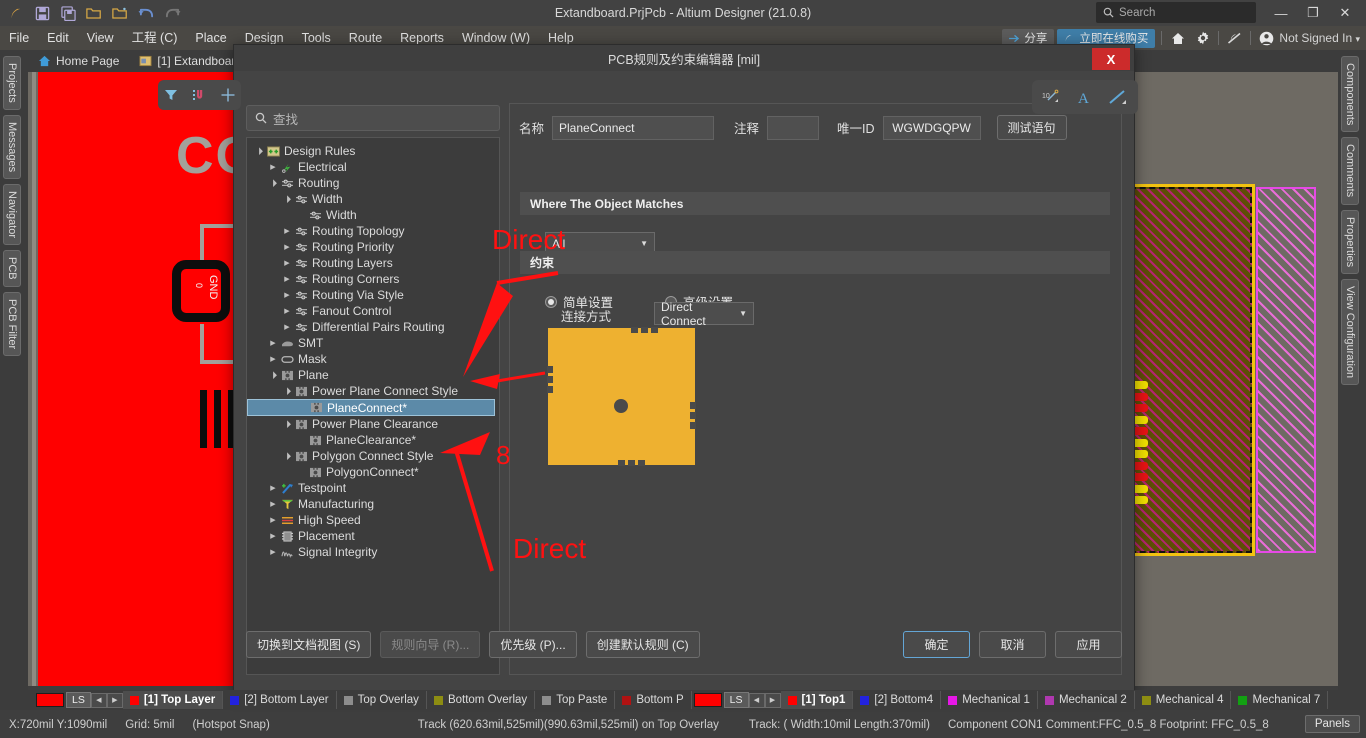 Image resolution: width=1366 pixels, height=738 pixels. What do you see at coordinates (373, 231) in the screenshot?
I see `tree-node: ▶ Routing Topology` at bounding box center [373, 231].